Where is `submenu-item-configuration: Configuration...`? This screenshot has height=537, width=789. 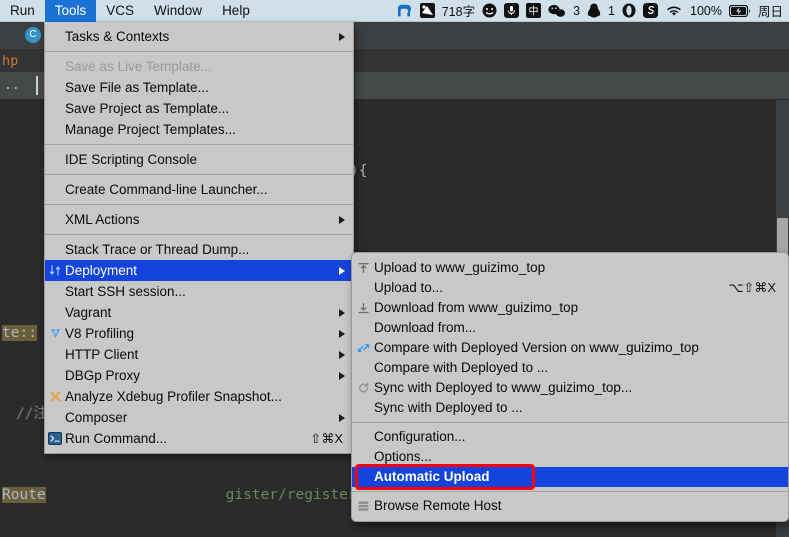 submenu-item-configuration: Configuration... is located at coordinates (570, 437).